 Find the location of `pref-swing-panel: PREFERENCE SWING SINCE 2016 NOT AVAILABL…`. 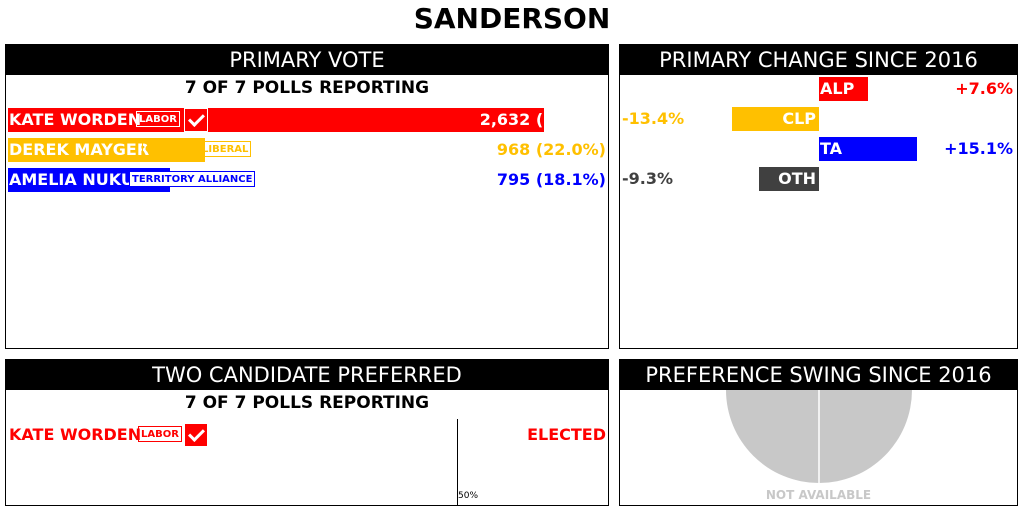

pref-swing-panel: PREFERENCE SWING SINCE 2016 NOT AVAILABL… is located at coordinates (818, 432).